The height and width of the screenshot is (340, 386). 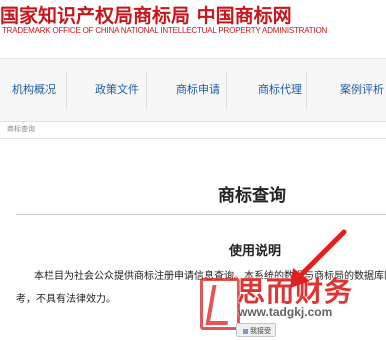 What do you see at coordinates (318, 258) in the screenshot?
I see `red-arrow-icon` at bounding box center [318, 258].